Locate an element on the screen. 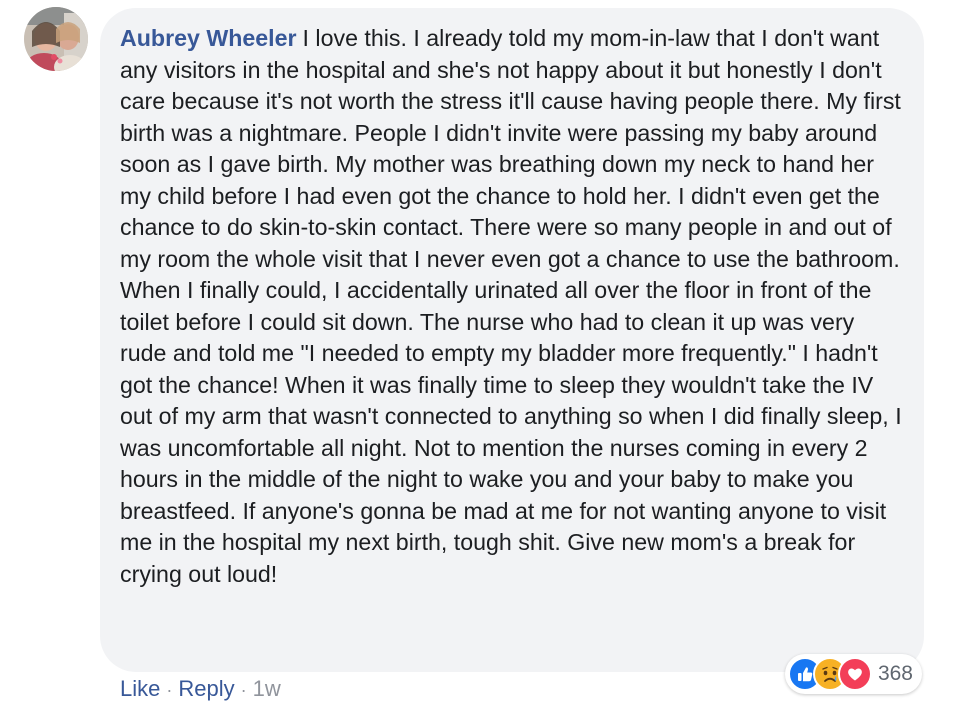 The width and height of the screenshot is (980, 710). timestamp-link: 1w is located at coordinates (267, 689).